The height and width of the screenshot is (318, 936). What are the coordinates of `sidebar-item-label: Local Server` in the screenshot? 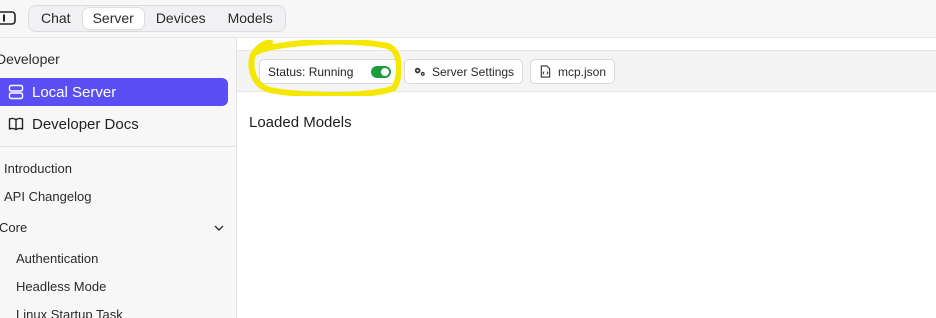 It's located at (74, 92).